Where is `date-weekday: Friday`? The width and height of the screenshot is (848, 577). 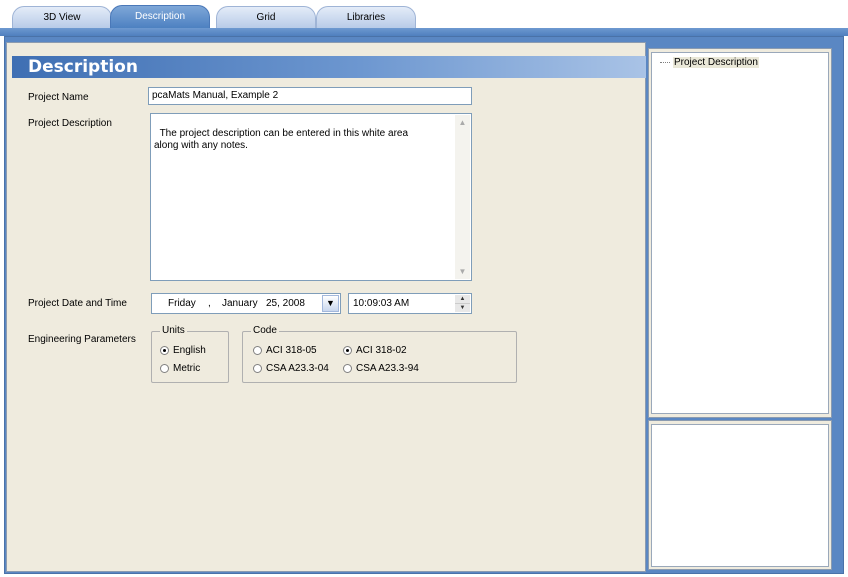 date-weekday: Friday is located at coordinates (182, 303).